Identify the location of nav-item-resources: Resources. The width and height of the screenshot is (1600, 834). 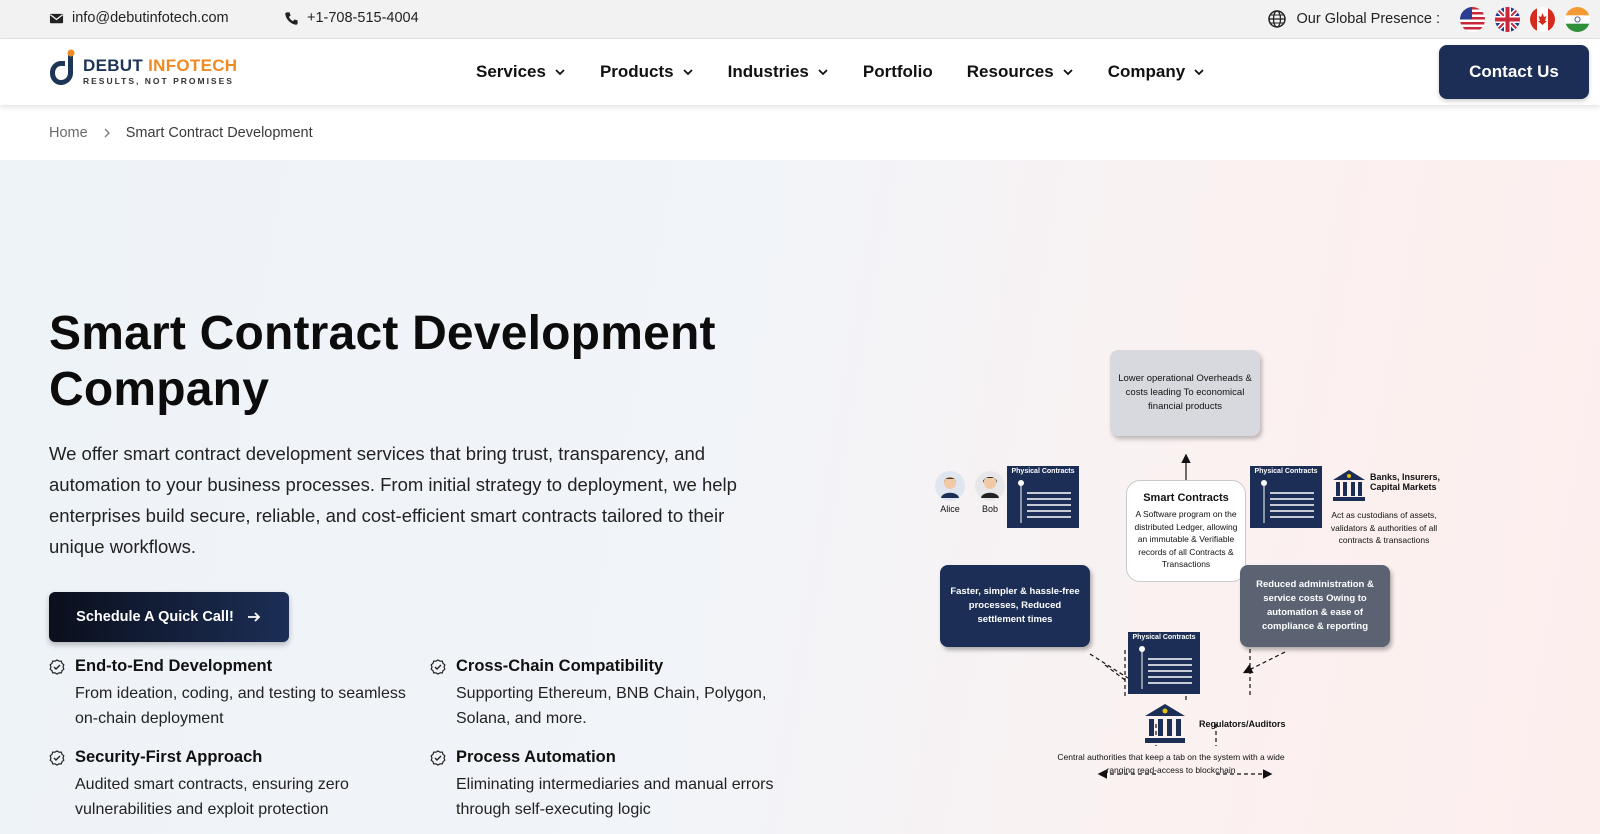
(1020, 72).